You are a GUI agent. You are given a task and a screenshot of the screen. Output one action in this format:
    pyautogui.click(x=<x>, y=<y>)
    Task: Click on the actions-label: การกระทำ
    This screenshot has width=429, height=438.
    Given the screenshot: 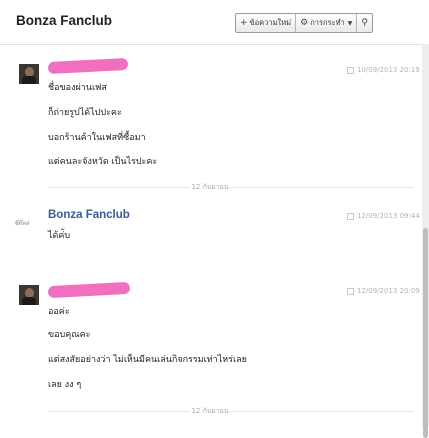 What is the action you would take?
    pyautogui.click(x=327, y=22)
    